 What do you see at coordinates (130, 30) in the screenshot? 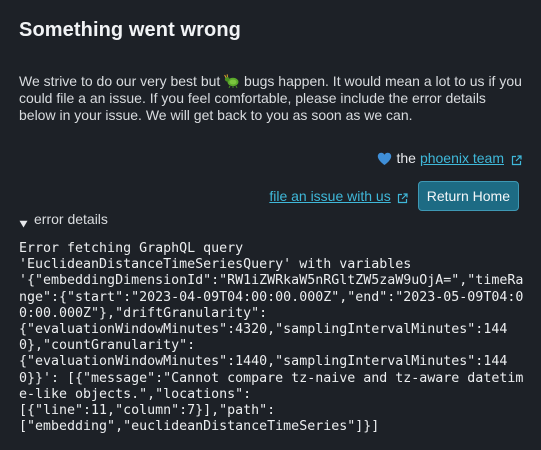
I see `page-title: Something went wrong` at bounding box center [130, 30].